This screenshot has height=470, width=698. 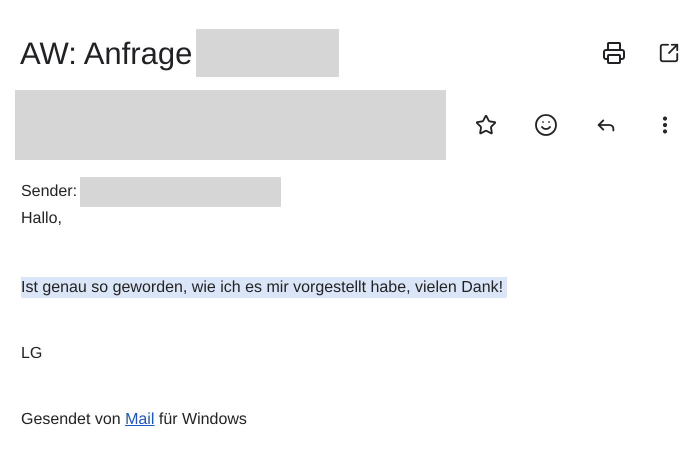 What do you see at coordinates (49, 192) in the screenshot?
I see `sender-label: Sender:` at bounding box center [49, 192].